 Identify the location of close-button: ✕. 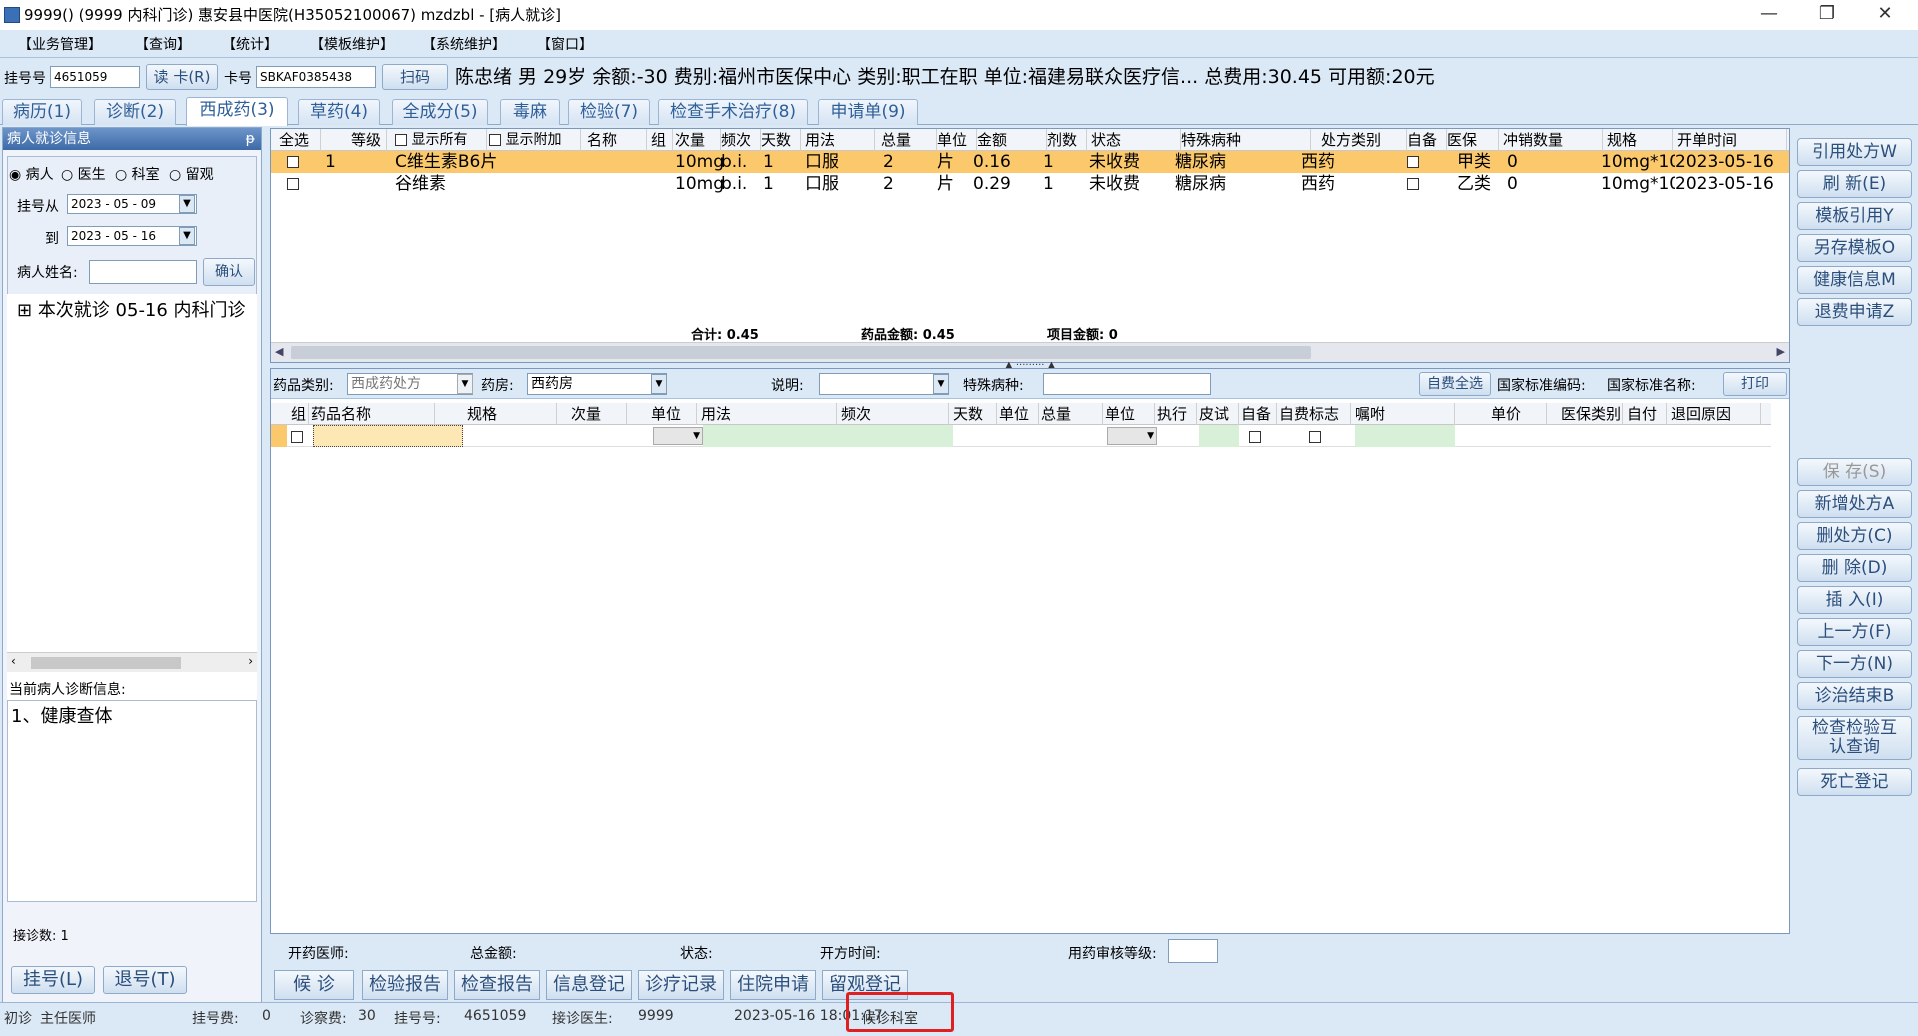
(1885, 15).